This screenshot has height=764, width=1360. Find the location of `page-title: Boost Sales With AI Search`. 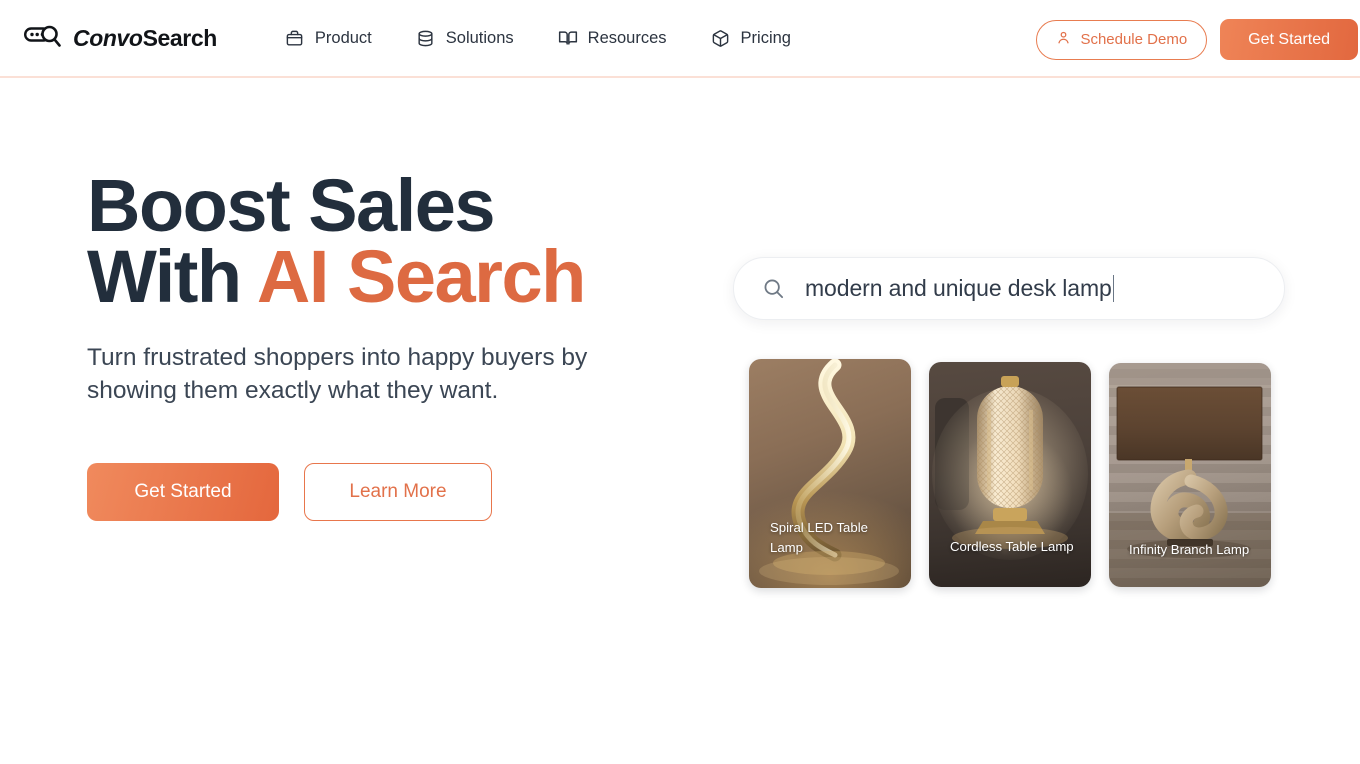

page-title: Boost Sales With AI Search is located at coordinates (397, 241).